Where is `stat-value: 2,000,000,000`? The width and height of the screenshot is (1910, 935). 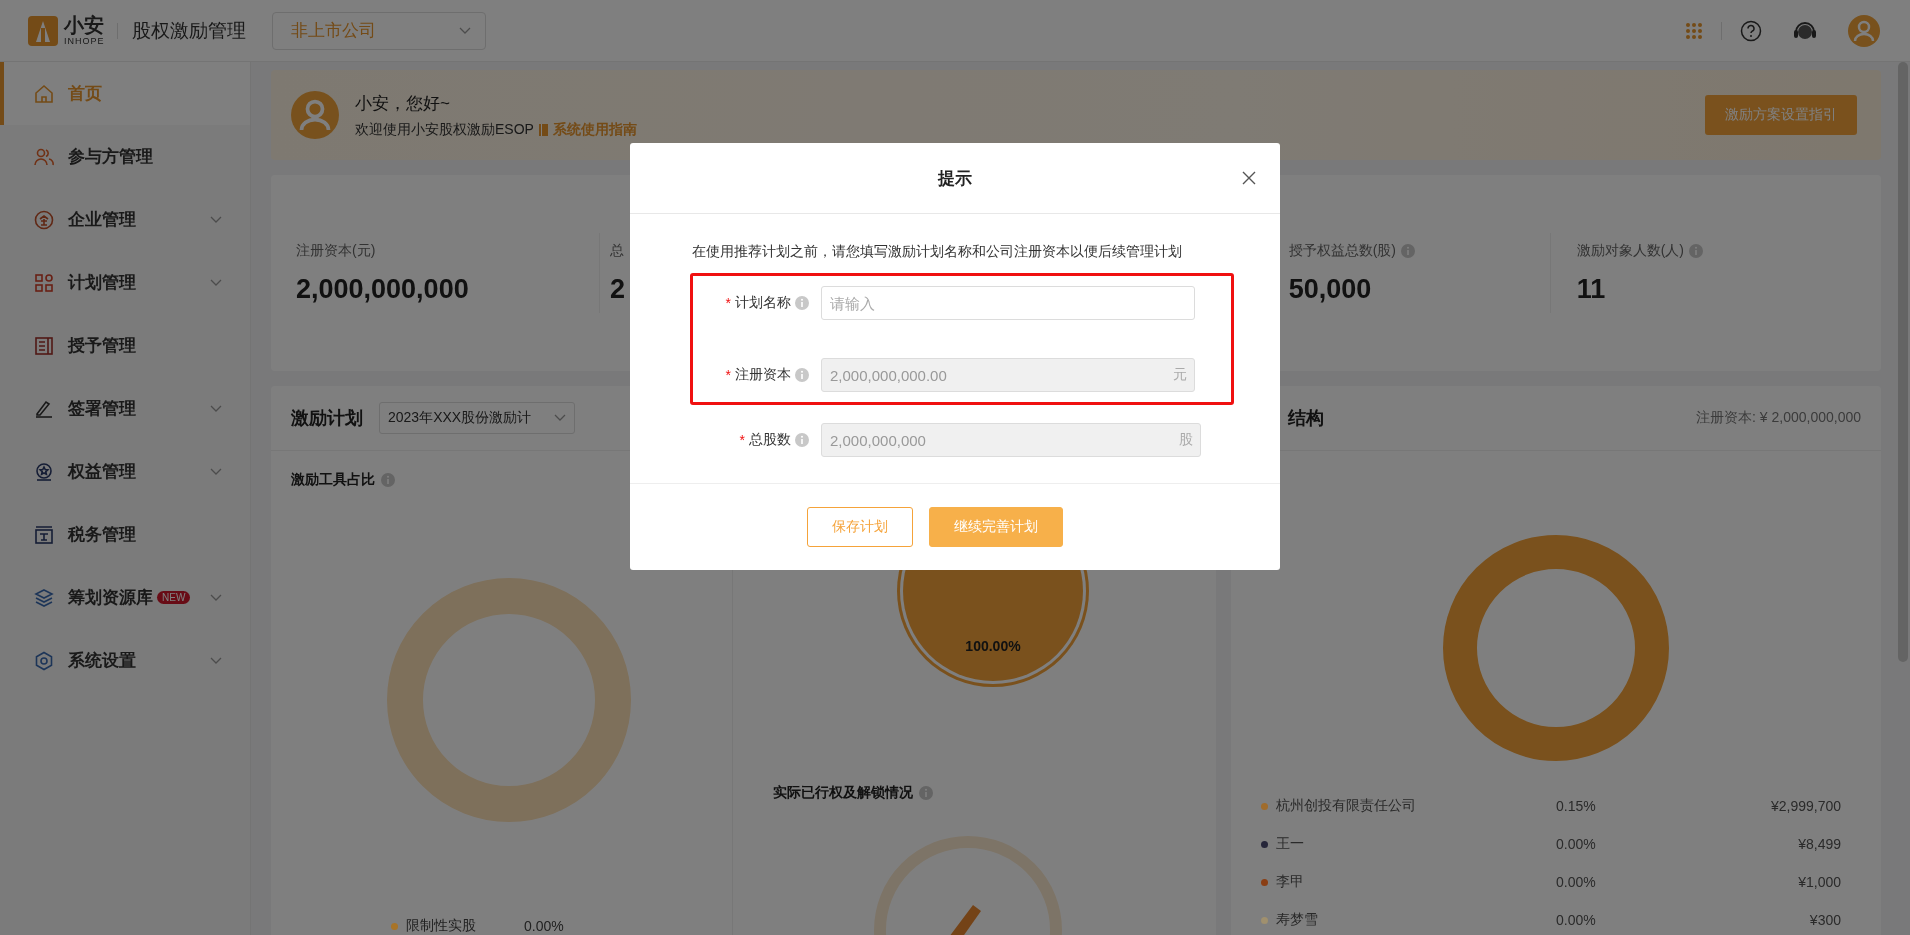
stat-value: 2,000,000,000 is located at coordinates (382, 289).